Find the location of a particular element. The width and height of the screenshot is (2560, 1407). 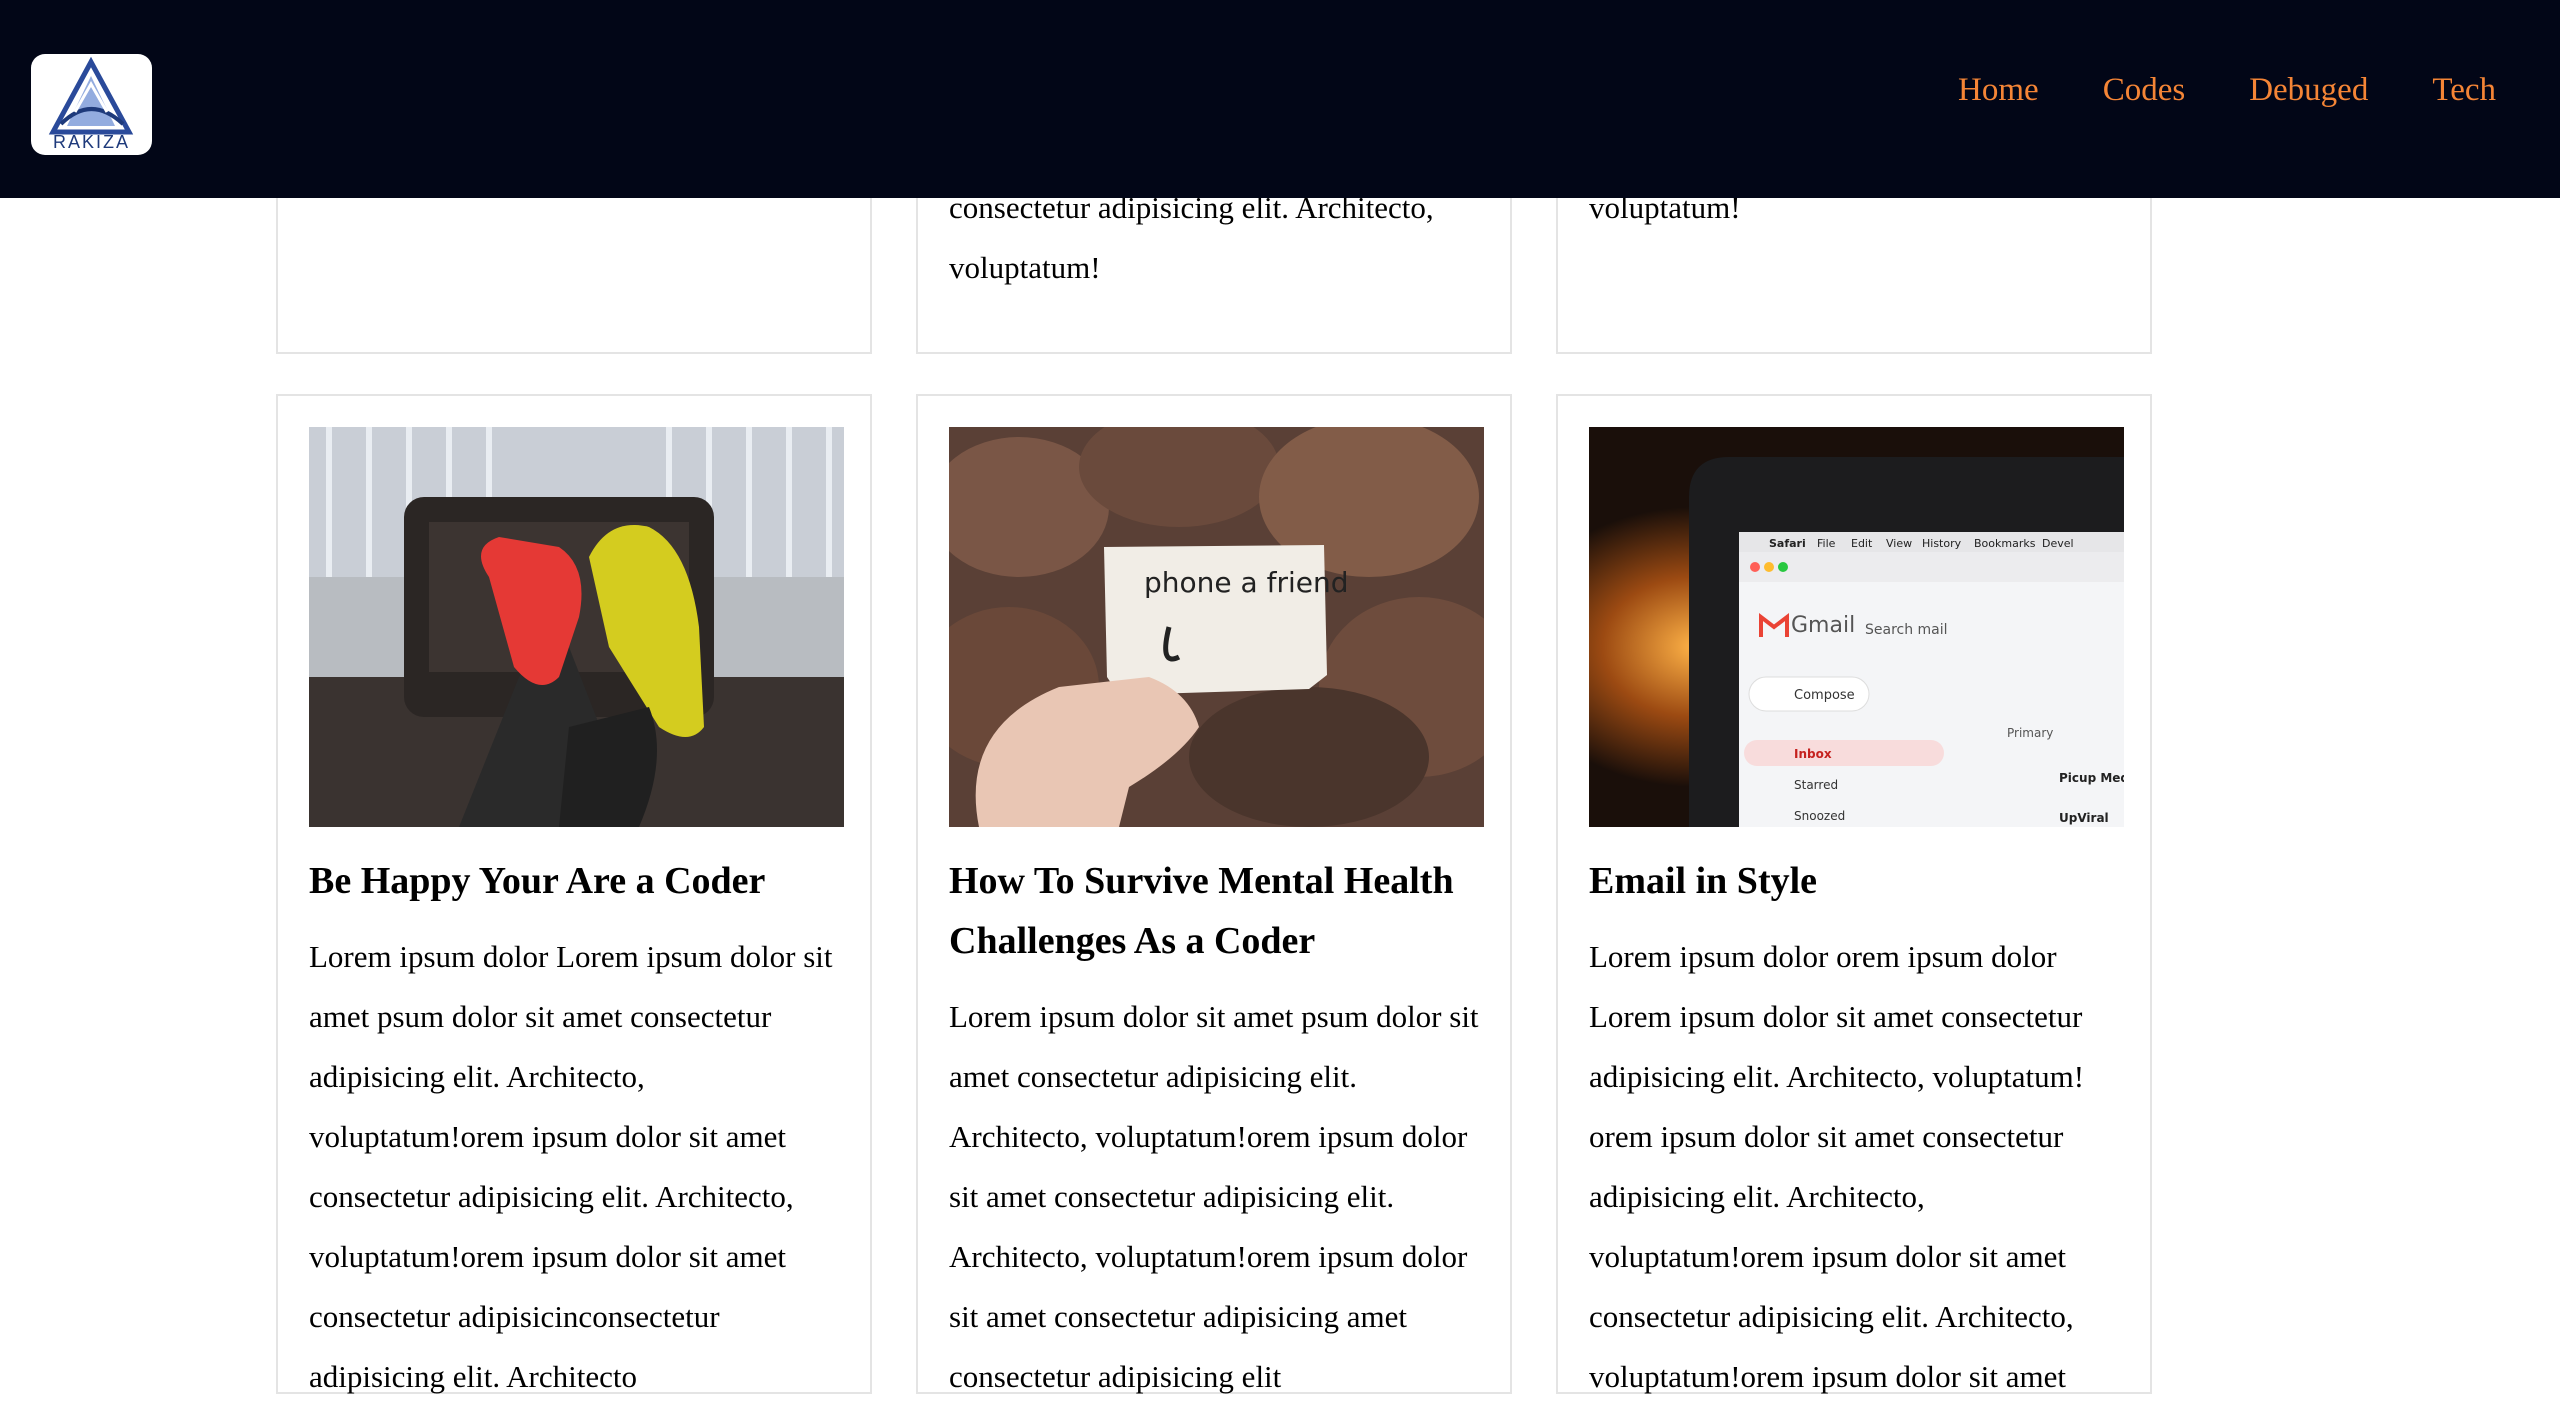

sender-text: UpViral is located at coordinates (2084, 818).